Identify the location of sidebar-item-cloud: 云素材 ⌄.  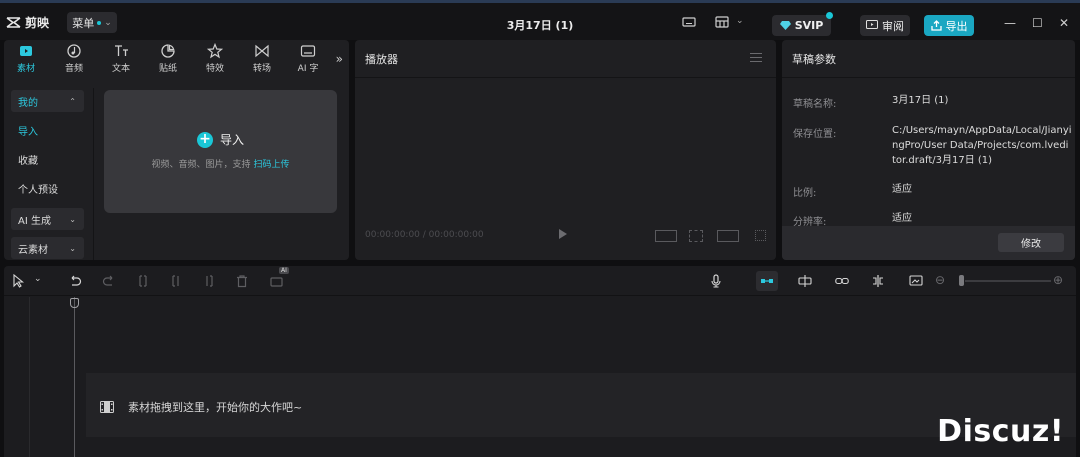
(47, 248).